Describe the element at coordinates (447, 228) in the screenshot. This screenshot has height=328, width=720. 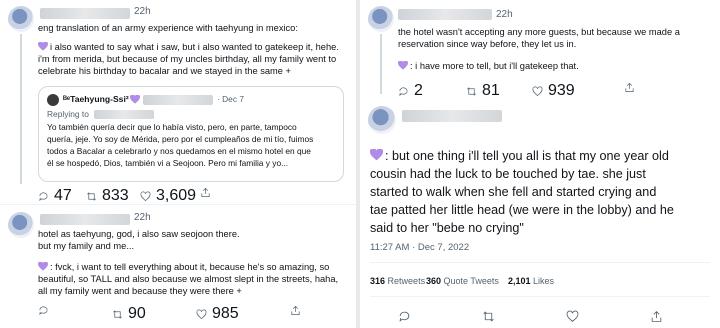
I see `tweet-text-line: said to her "bebe no crying"` at that location.